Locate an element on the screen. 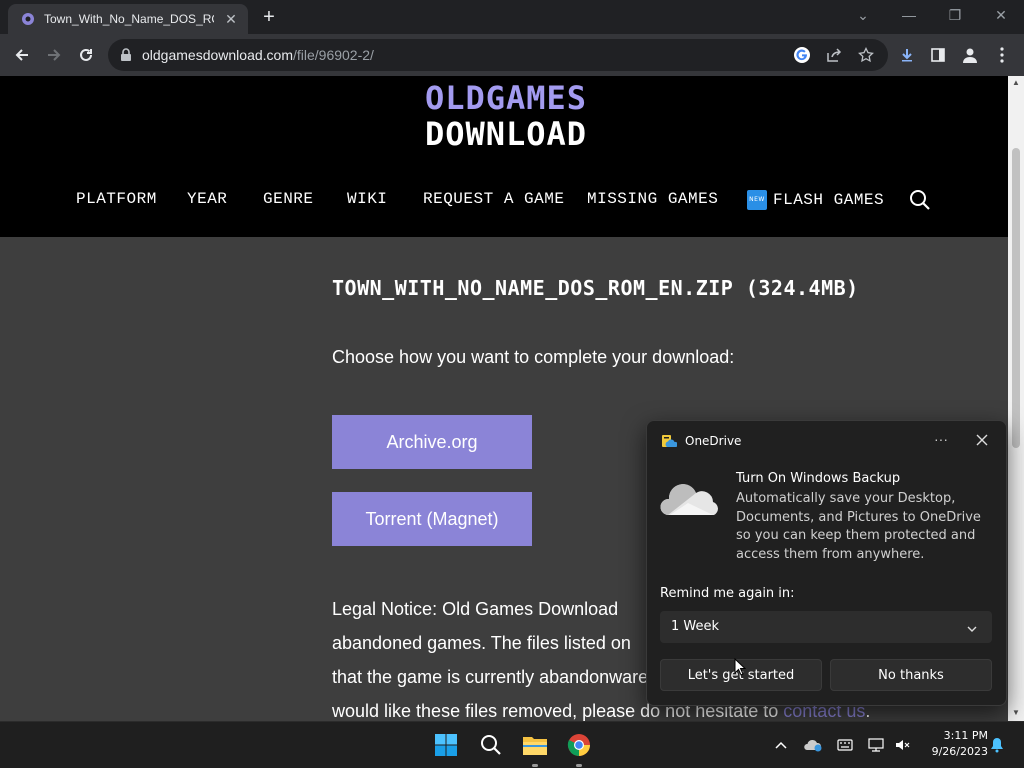 This screenshot has width=1024, height=768. nav-genre: GENRE is located at coordinates (288, 201).